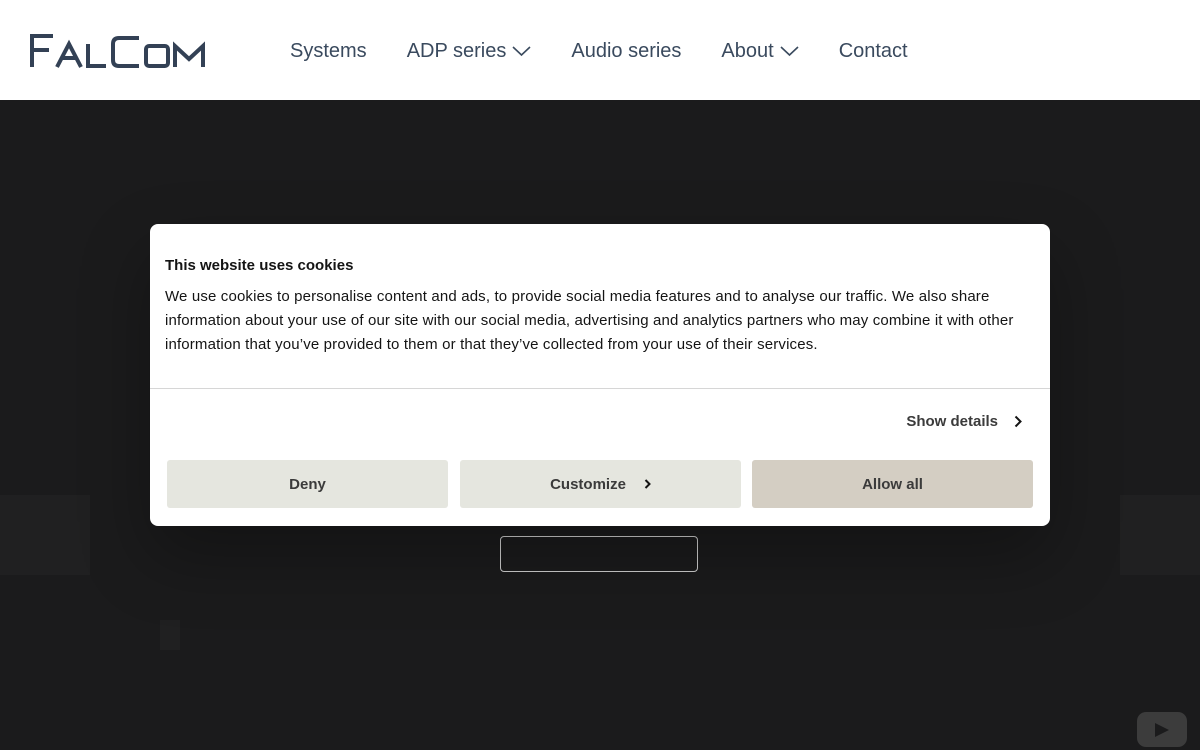 The width and height of the screenshot is (1200, 750). I want to click on nav-contact-label: Contact, so click(873, 50).